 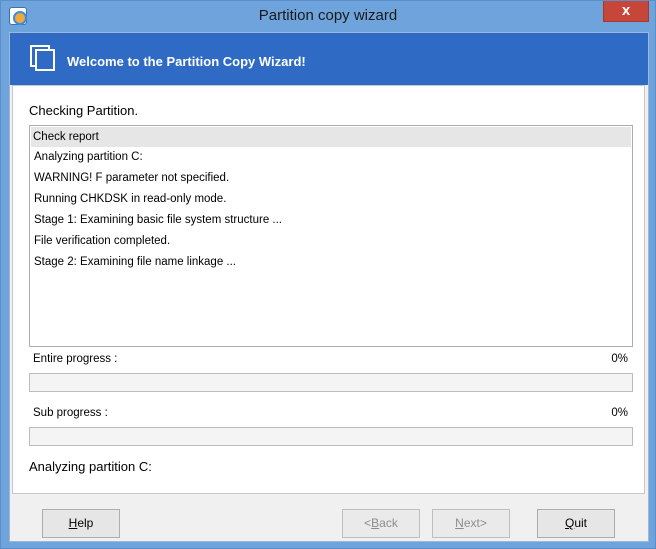 What do you see at coordinates (85, 523) in the screenshot?
I see `help-label: elp` at bounding box center [85, 523].